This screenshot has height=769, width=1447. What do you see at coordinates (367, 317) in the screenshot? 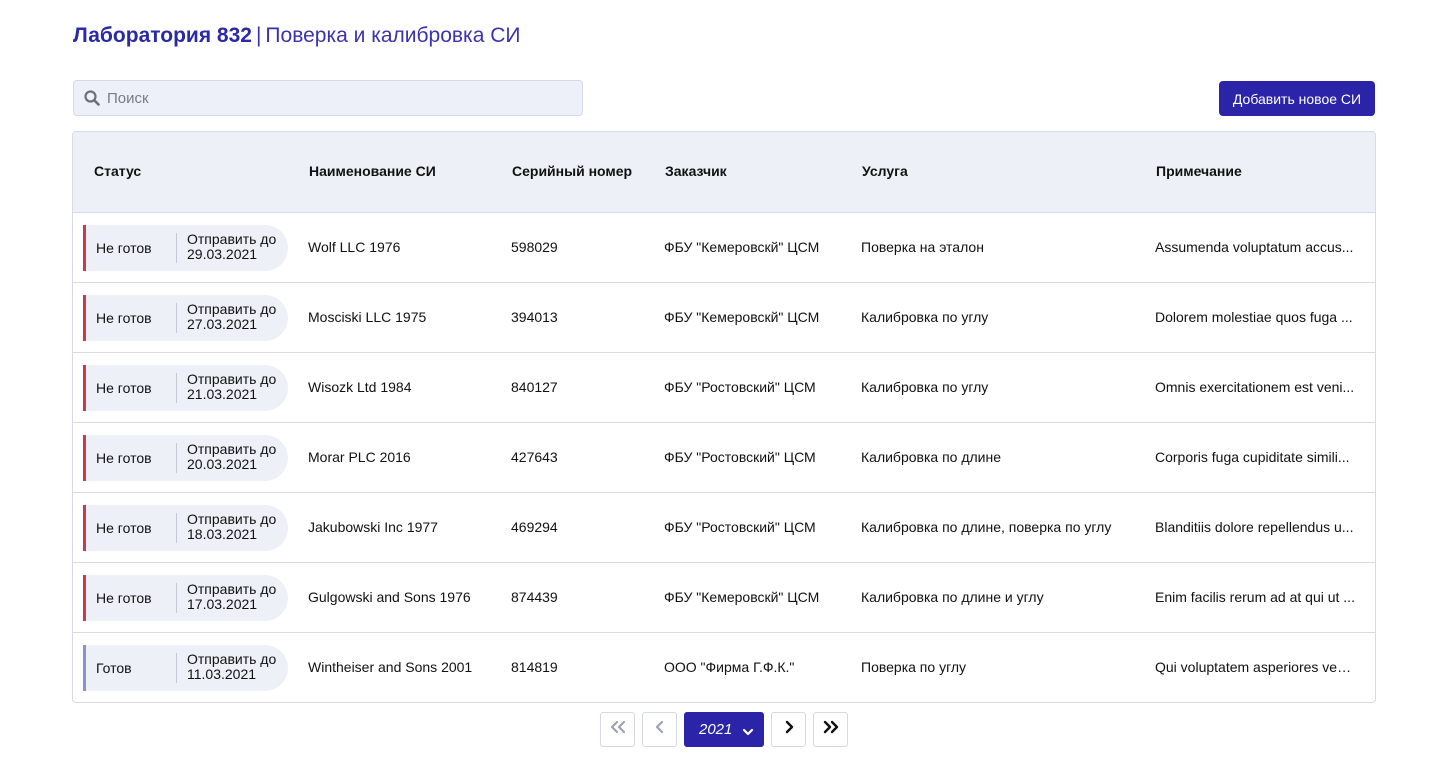
I see `cell-name: Mosciski LLC 1975` at bounding box center [367, 317].